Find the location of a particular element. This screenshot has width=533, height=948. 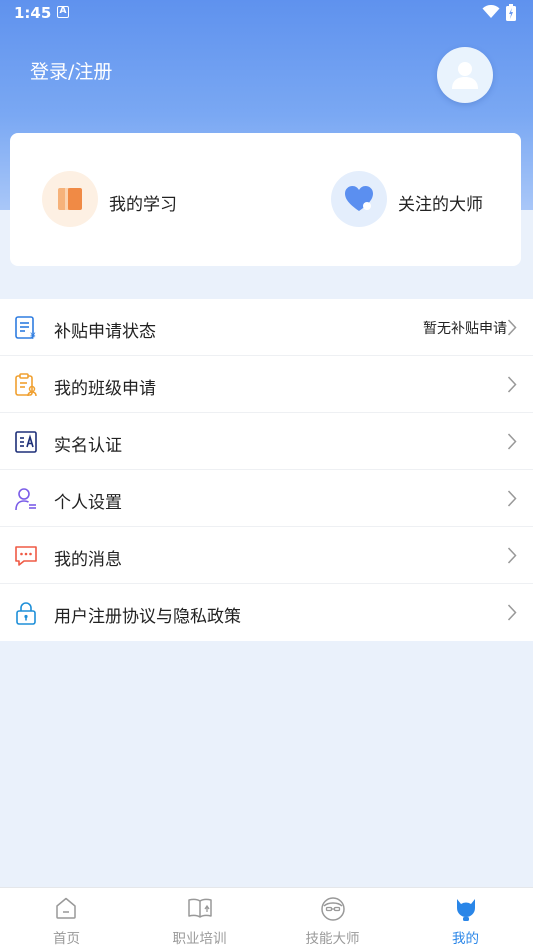

person-settings-icon is located at coordinates (25, 499).